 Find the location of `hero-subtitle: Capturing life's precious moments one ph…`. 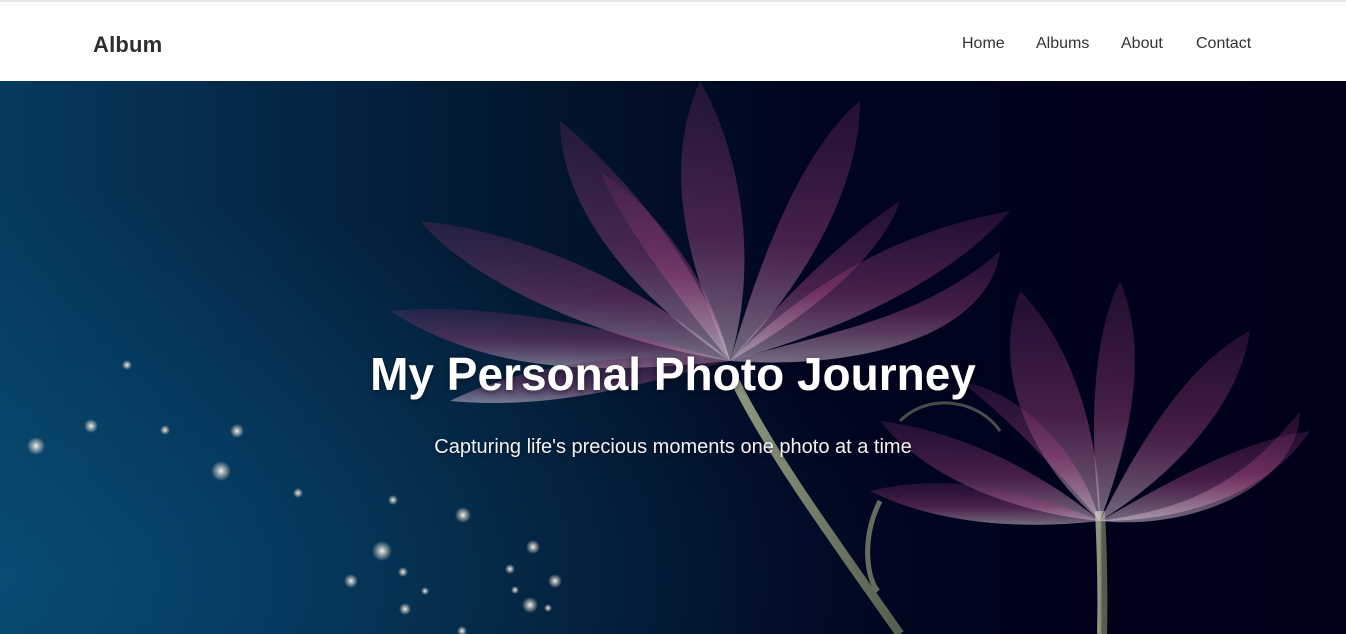

hero-subtitle: Capturing life's precious moments one ph… is located at coordinates (673, 447).